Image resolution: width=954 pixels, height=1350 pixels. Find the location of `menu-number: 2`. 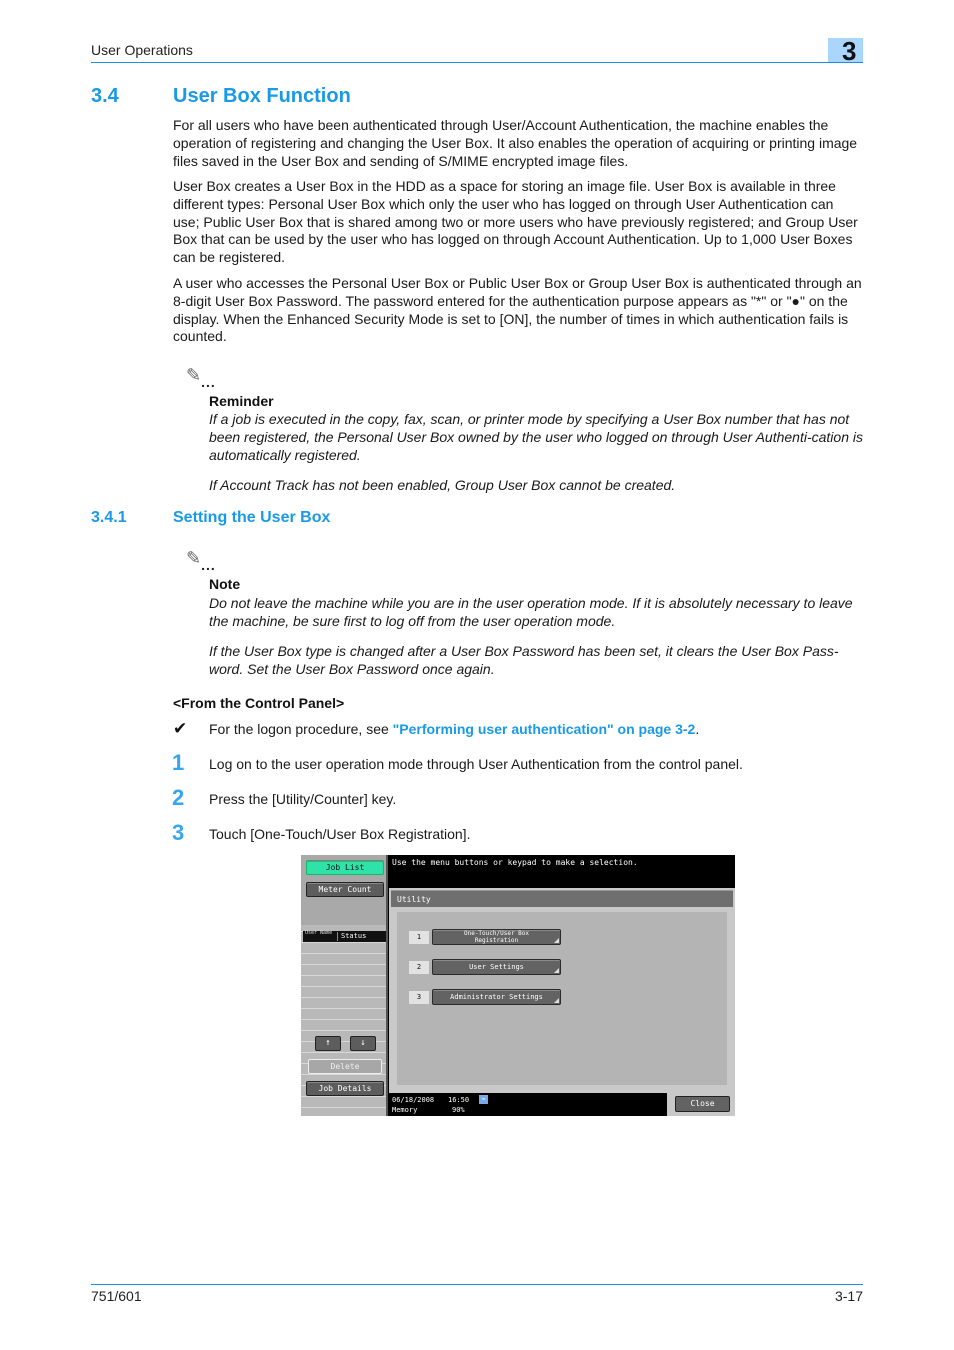

menu-number: 2 is located at coordinates (419, 967).